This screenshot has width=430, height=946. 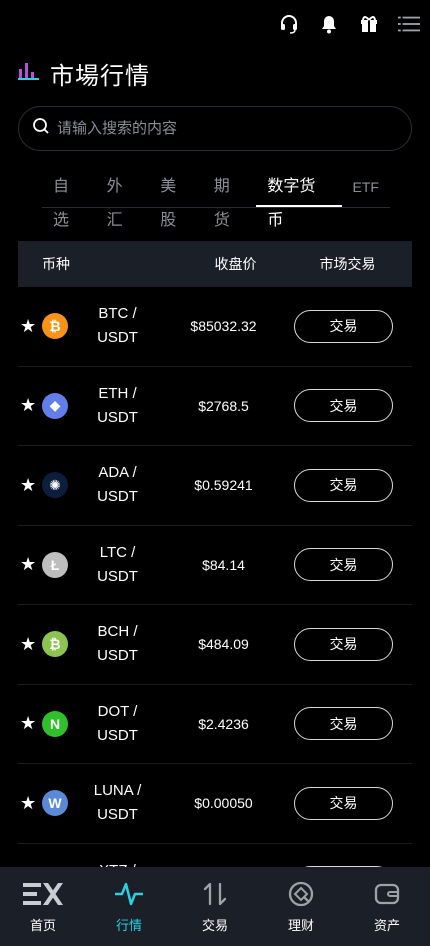 What do you see at coordinates (117, 724) in the screenshot?
I see `pair-name: DOT / USDT` at bounding box center [117, 724].